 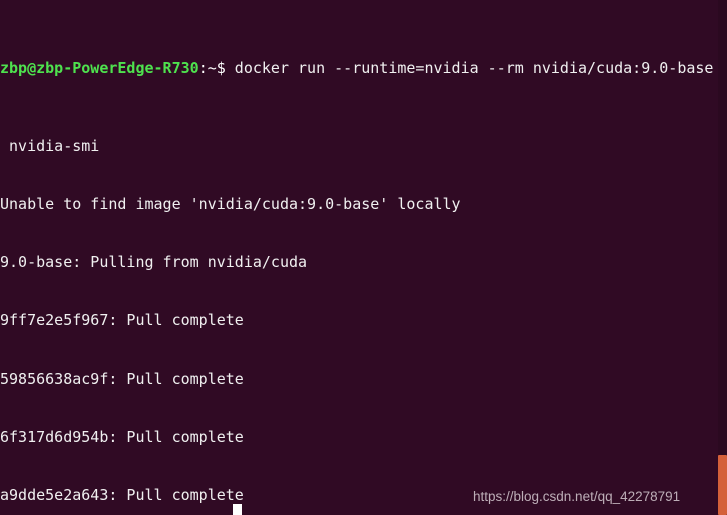 I want to click on output-line: a9dde5e2a643: Pull complete, so click(x=122, y=495).